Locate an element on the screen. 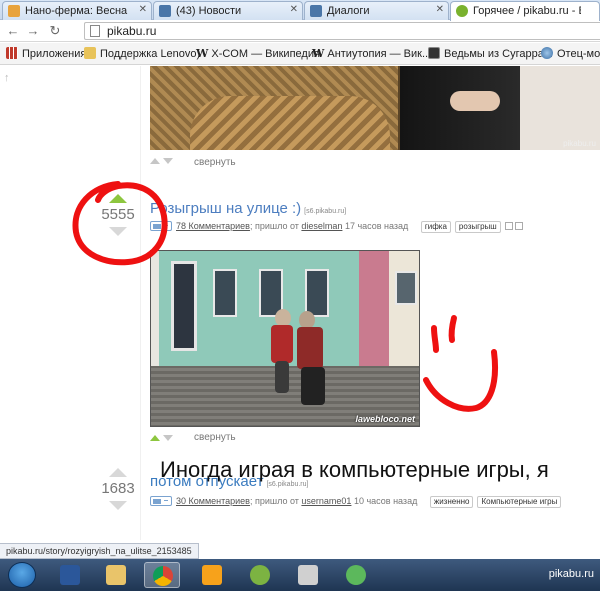  windows-taskbar: pikabu.ru is located at coordinates (300, 575).